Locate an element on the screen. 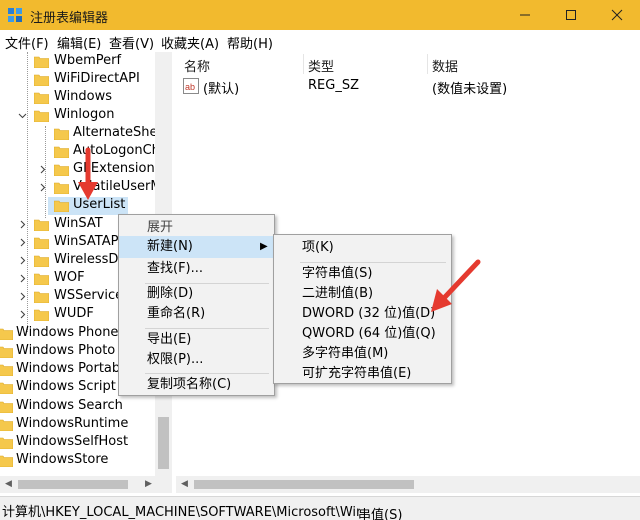  regedit-icon is located at coordinates (15, 15).